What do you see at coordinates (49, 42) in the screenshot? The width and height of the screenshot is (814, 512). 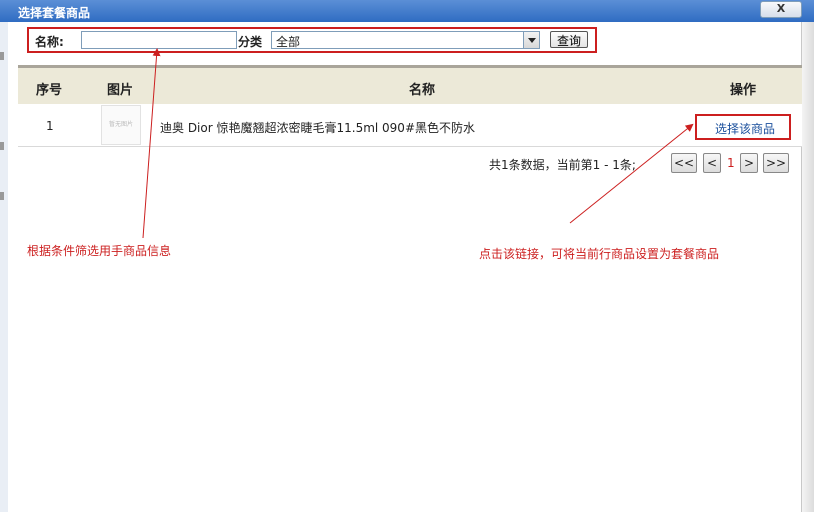 I see `name-label: 名称:` at bounding box center [49, 42].